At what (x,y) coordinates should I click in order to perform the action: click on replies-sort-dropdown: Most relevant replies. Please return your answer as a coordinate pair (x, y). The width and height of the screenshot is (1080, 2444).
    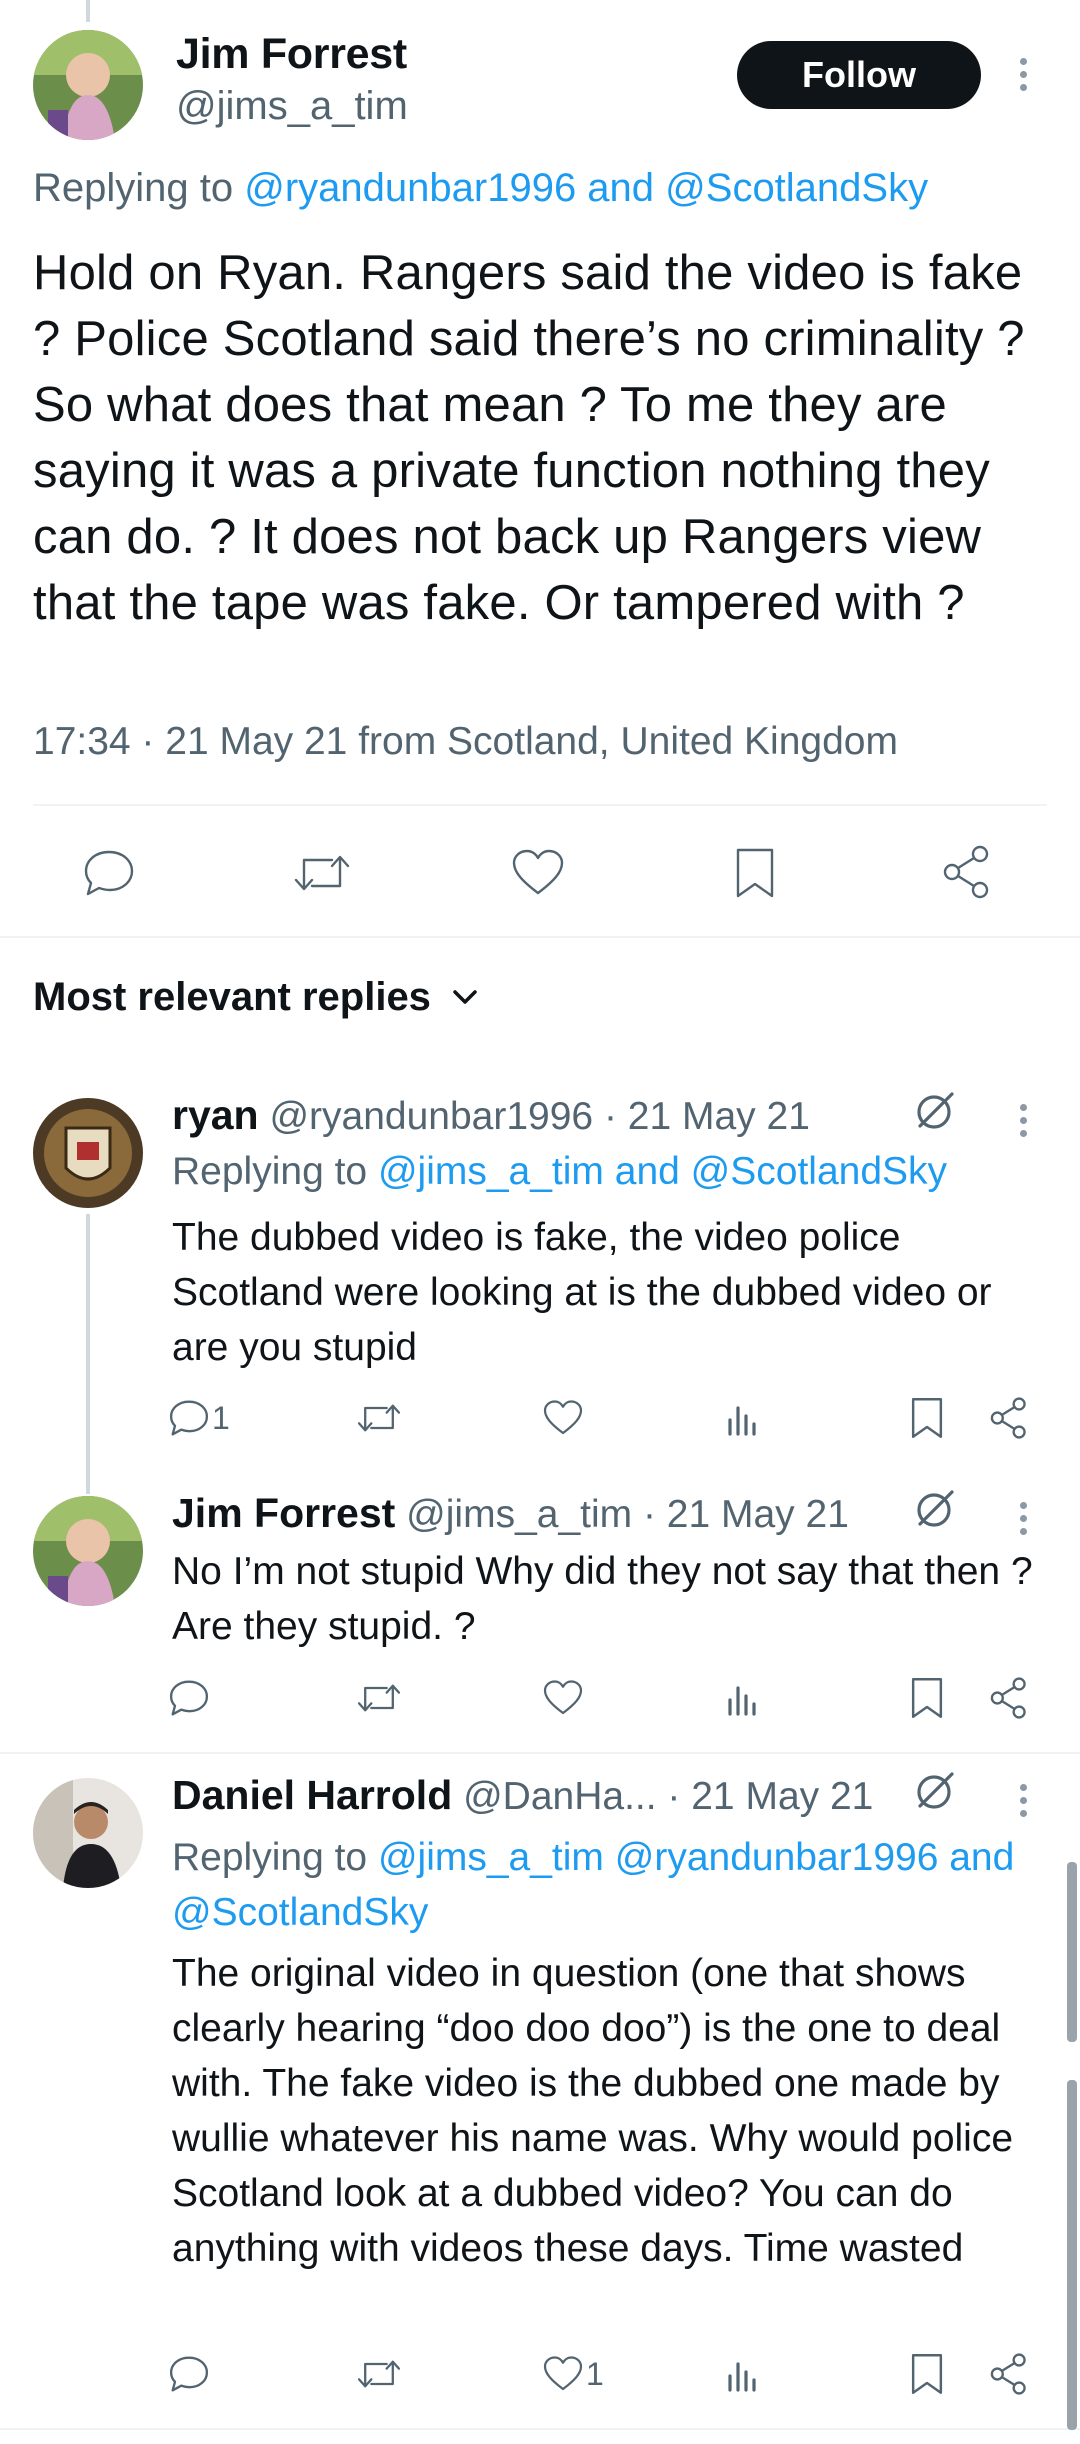
    Looking at the image, I should click on (259, 997).